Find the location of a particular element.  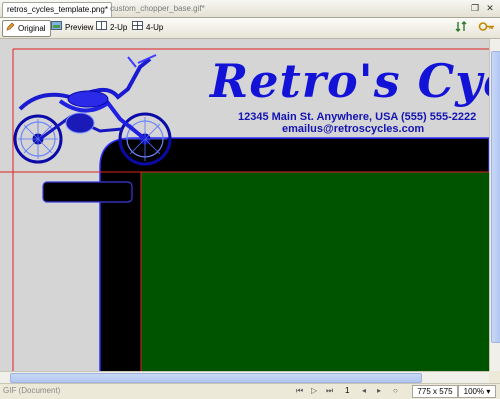

next-frame-icon: ▸ is located at coordinates (379, 390).